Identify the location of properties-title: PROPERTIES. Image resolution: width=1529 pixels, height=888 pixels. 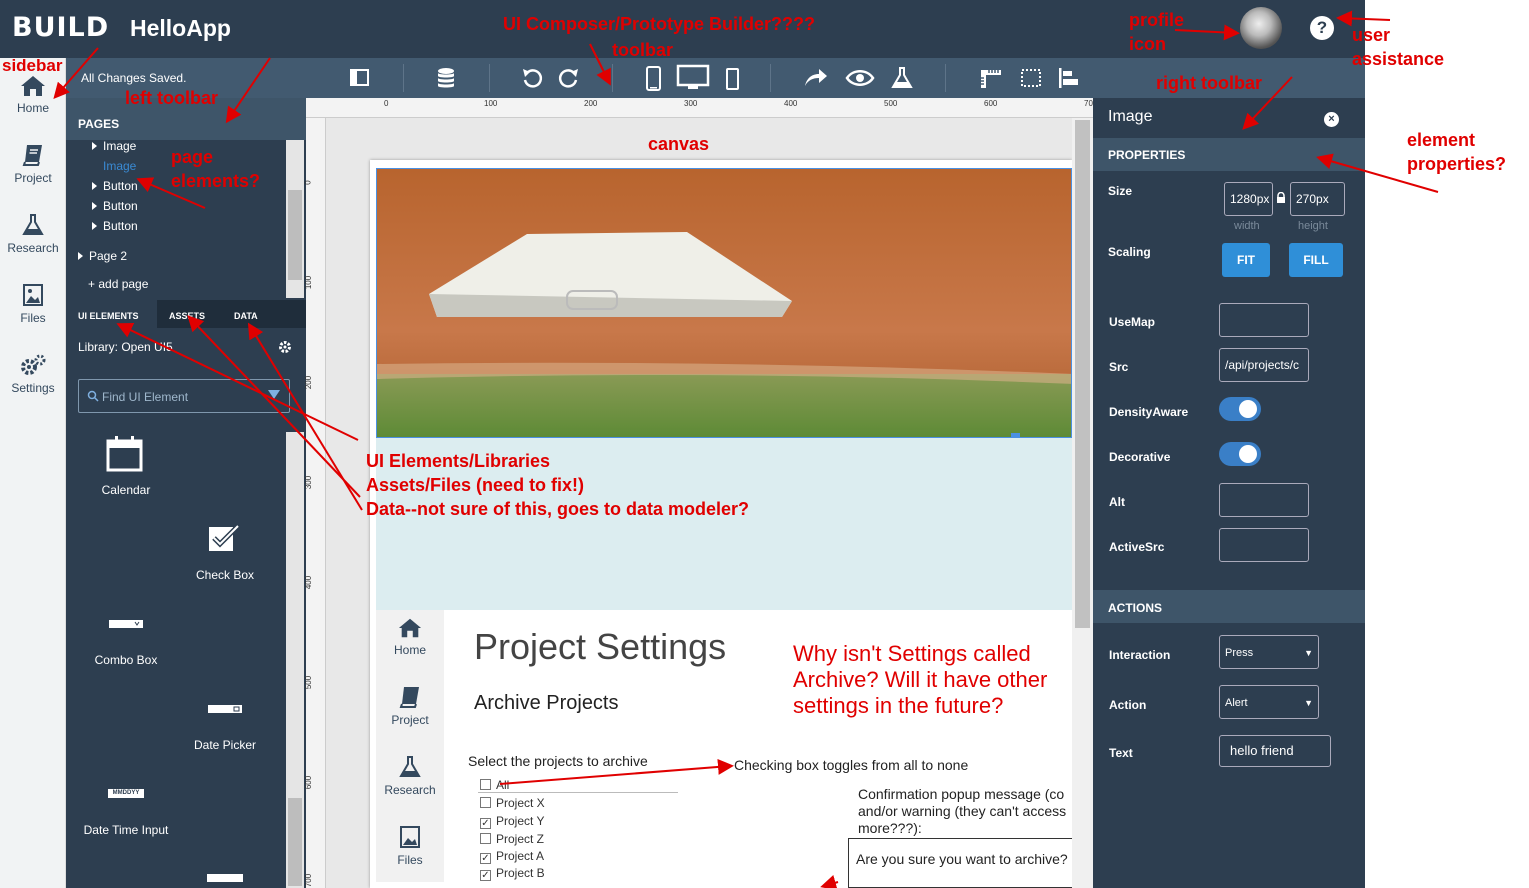
(1147, 155).